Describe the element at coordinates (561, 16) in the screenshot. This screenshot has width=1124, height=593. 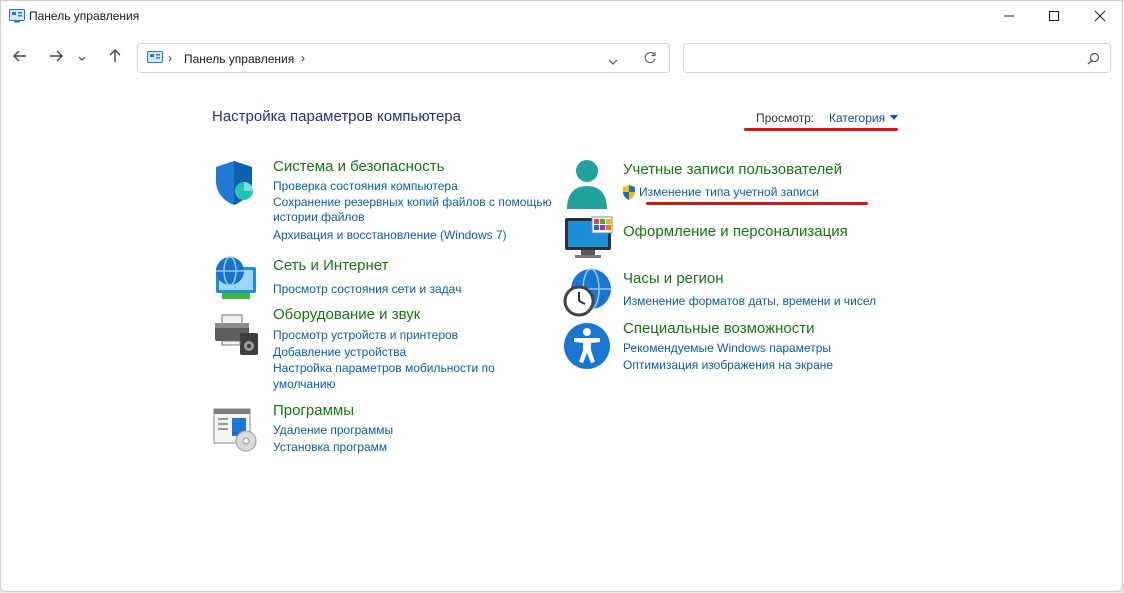
I see `title-bar: Панель управления` at that location.